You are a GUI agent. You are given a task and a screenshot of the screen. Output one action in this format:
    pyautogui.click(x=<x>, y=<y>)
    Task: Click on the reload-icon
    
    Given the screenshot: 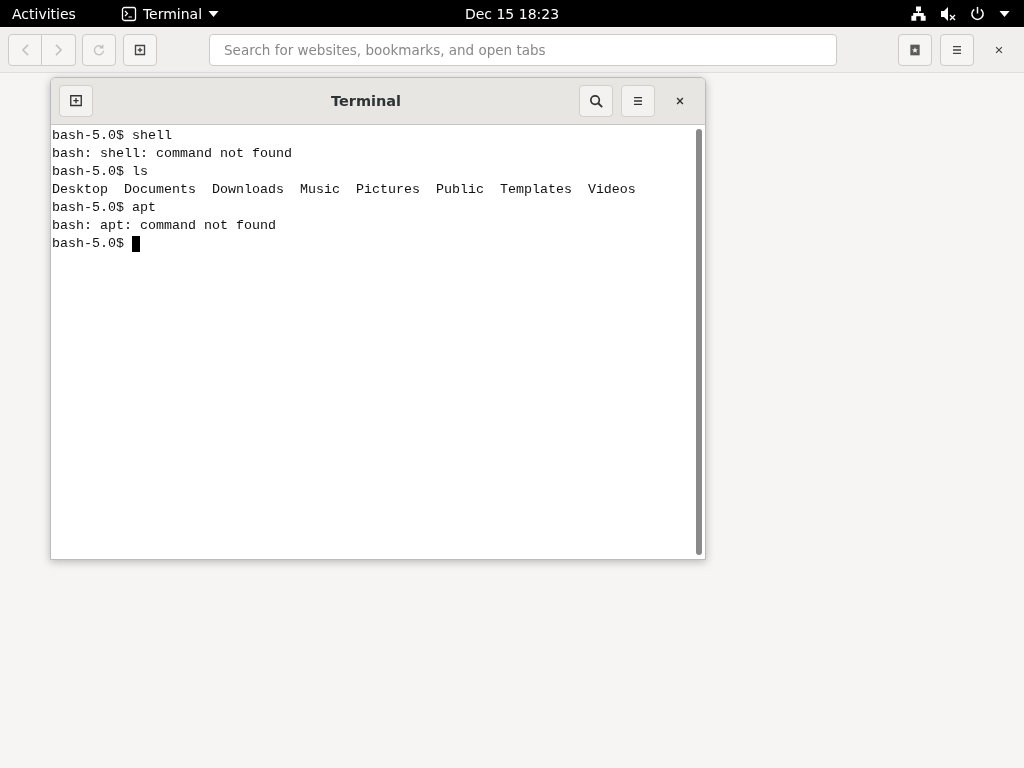 What is the action you would take?
    pyautogui.click(x=99, y=50)
    